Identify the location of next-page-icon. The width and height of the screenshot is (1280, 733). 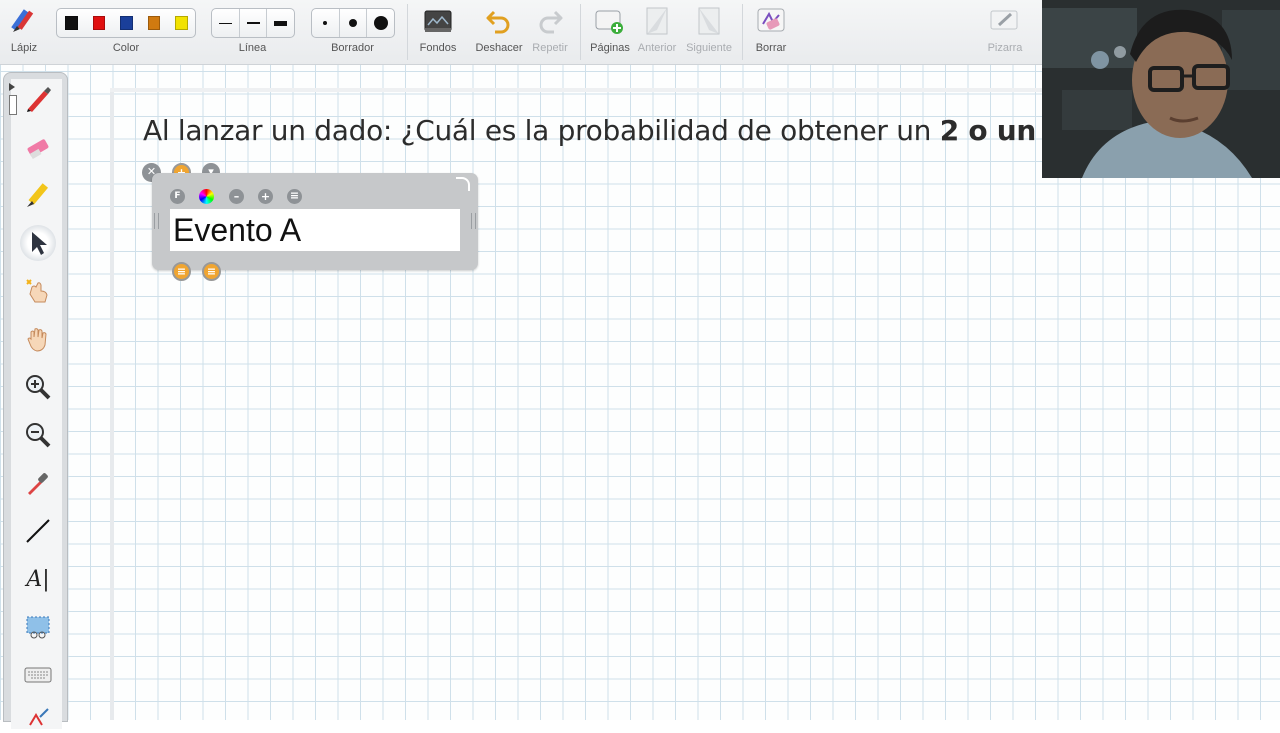
(709, 21).